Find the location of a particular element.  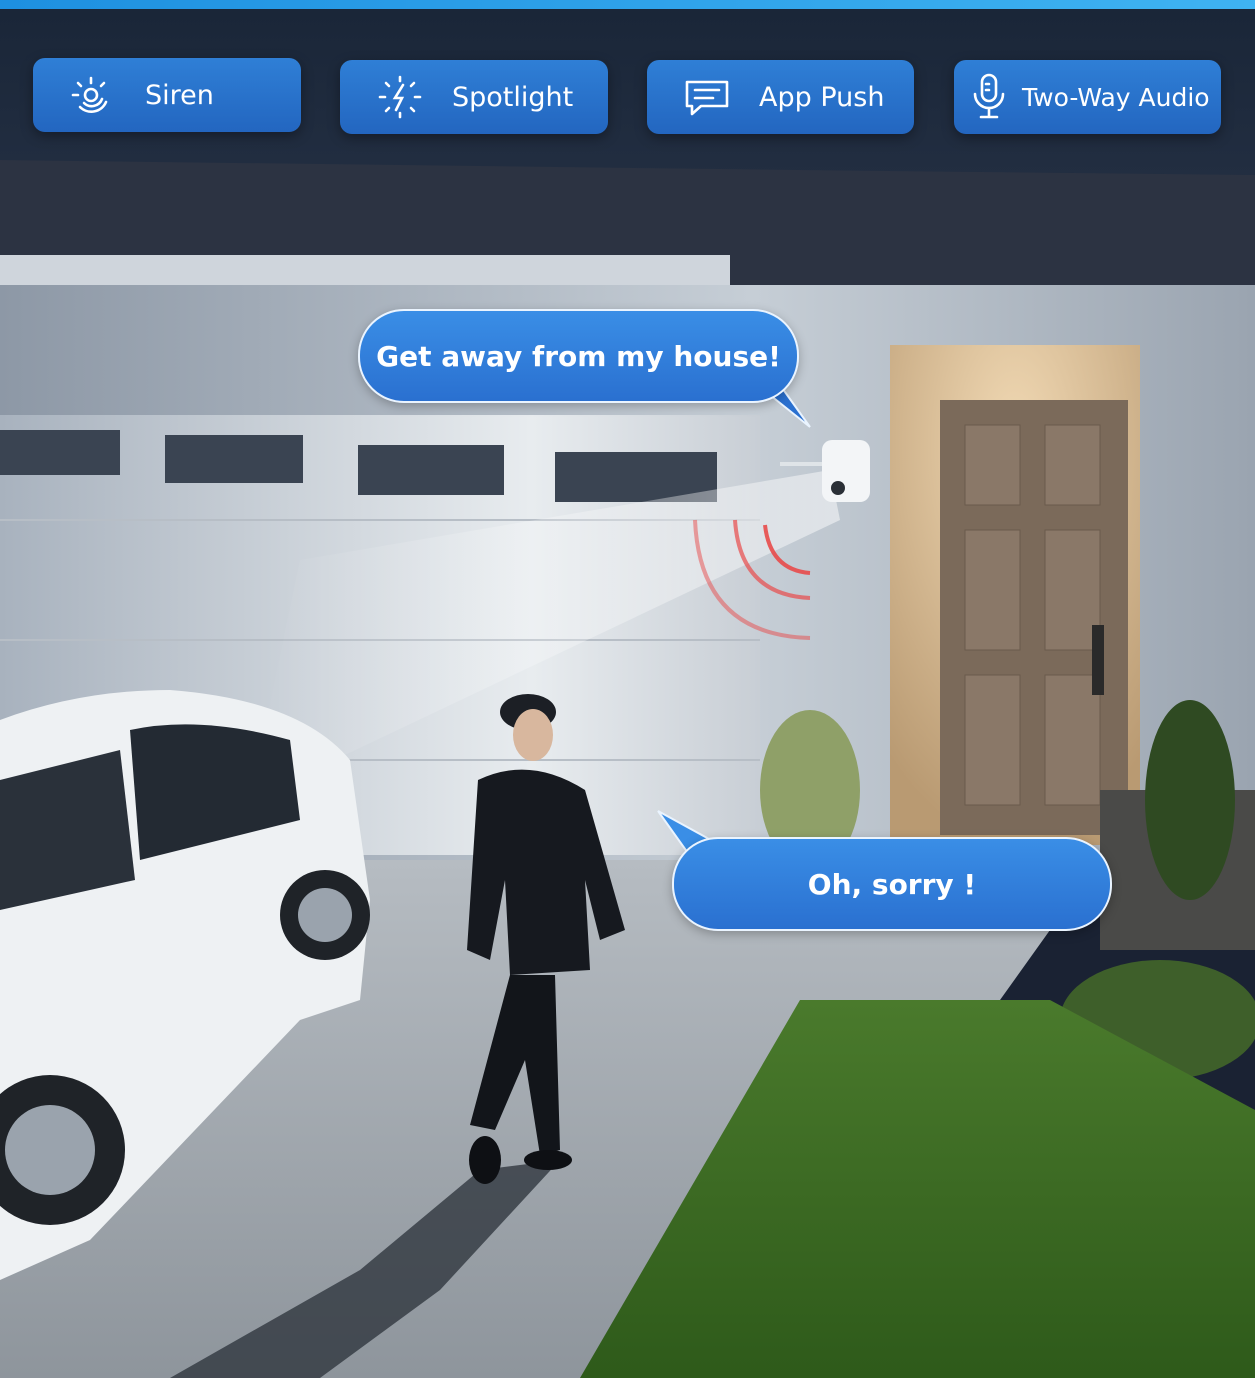

siren-icon is located at coordinates (93, 95).